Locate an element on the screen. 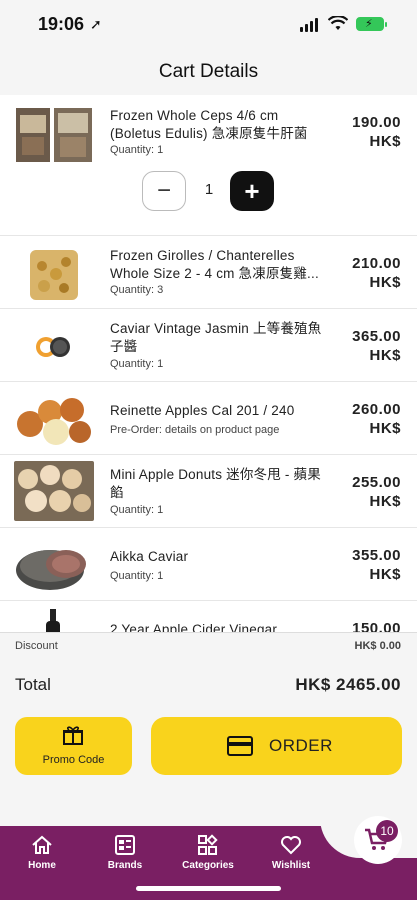 This screenshot has width=417, height=900. page-header: Cart Details is located at coordinates (208, 72).